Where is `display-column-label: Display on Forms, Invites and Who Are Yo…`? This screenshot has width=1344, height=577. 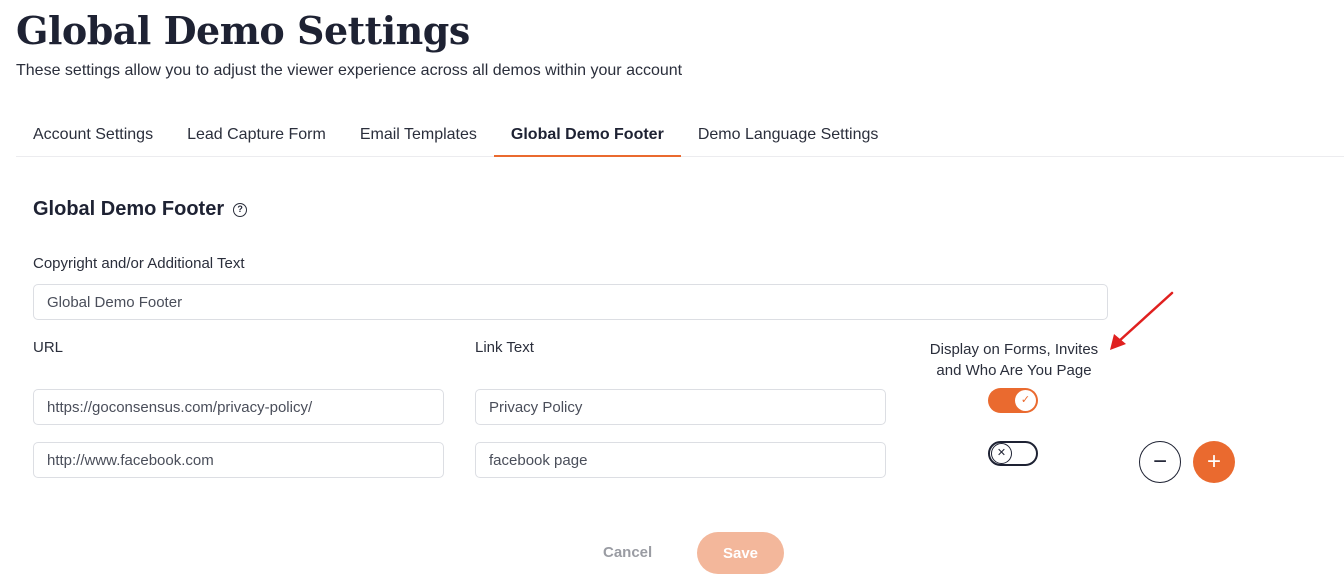
display-column-label: Display on Forms, Invites and Who Are Yo… is located at coordinates (1014, 360).